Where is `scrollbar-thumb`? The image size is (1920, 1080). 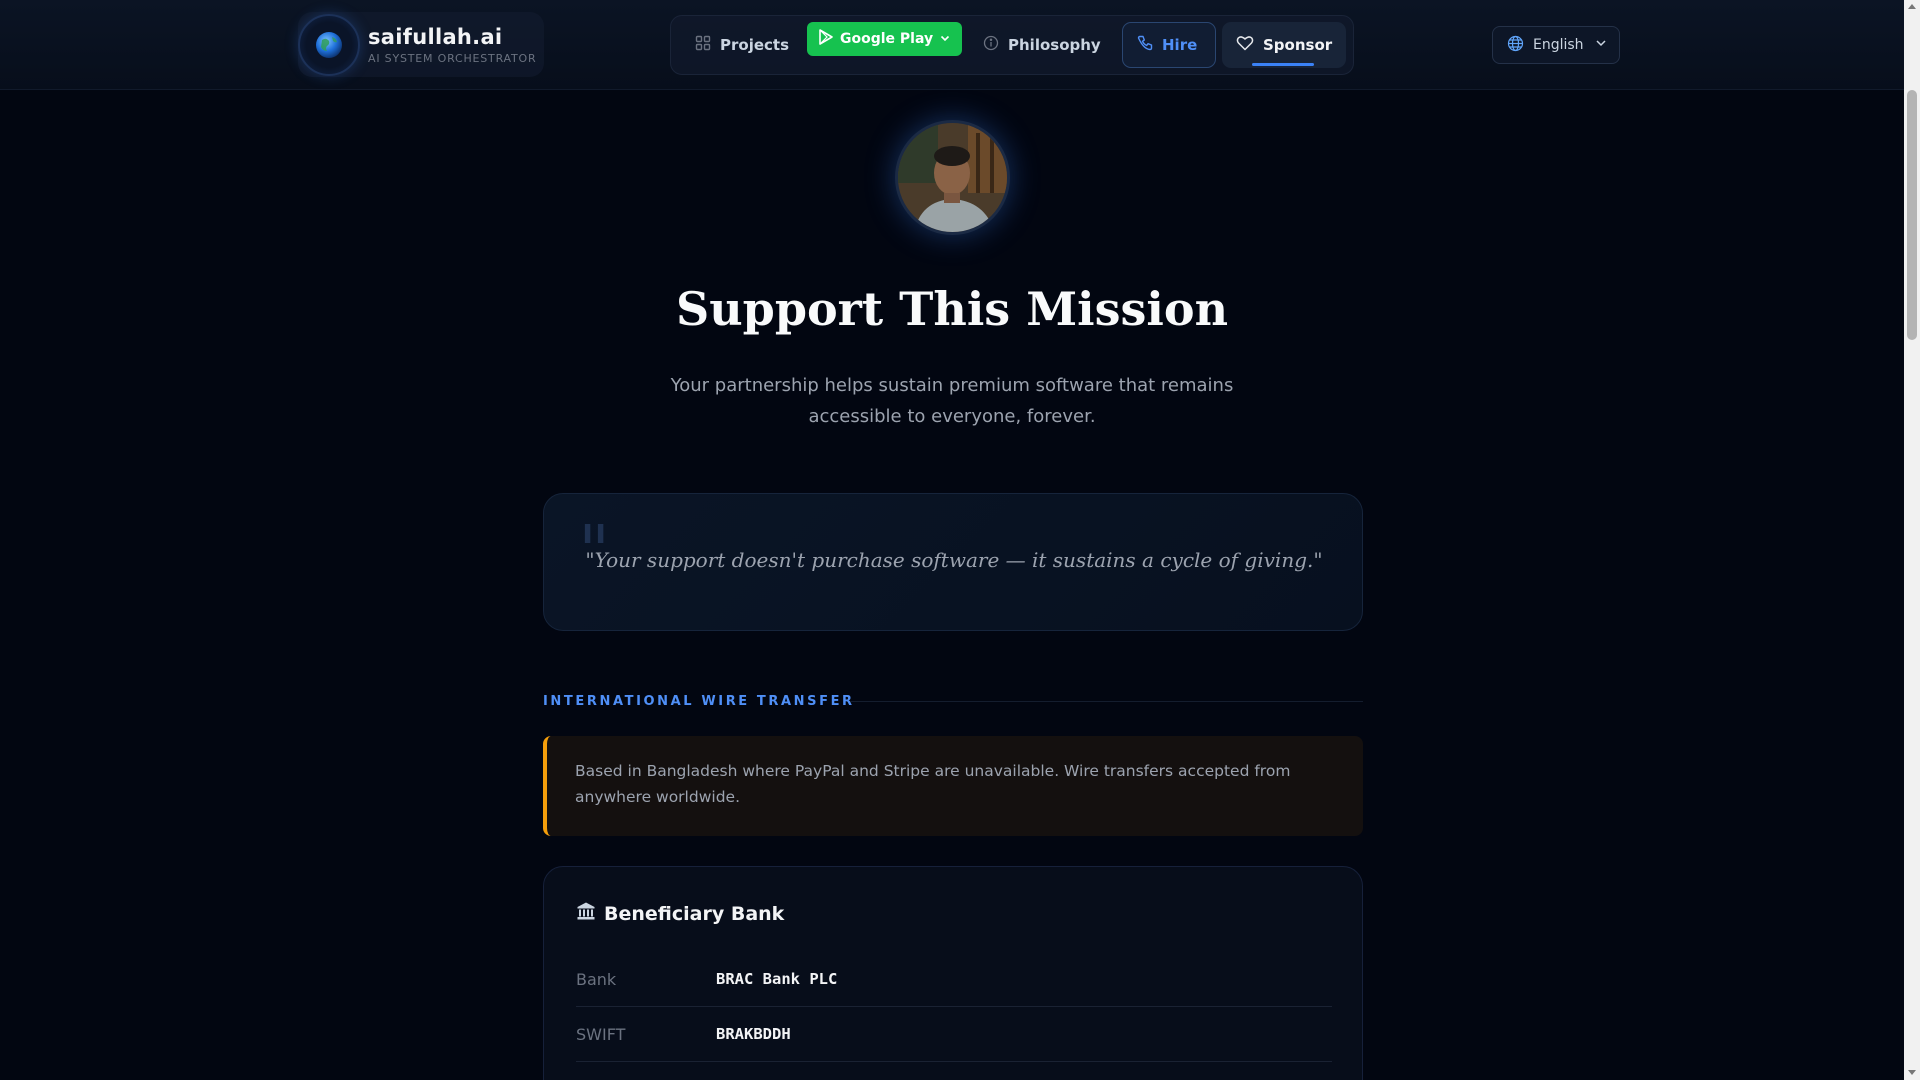 scrollbar-thumb is located at coordinates (1912, 215).